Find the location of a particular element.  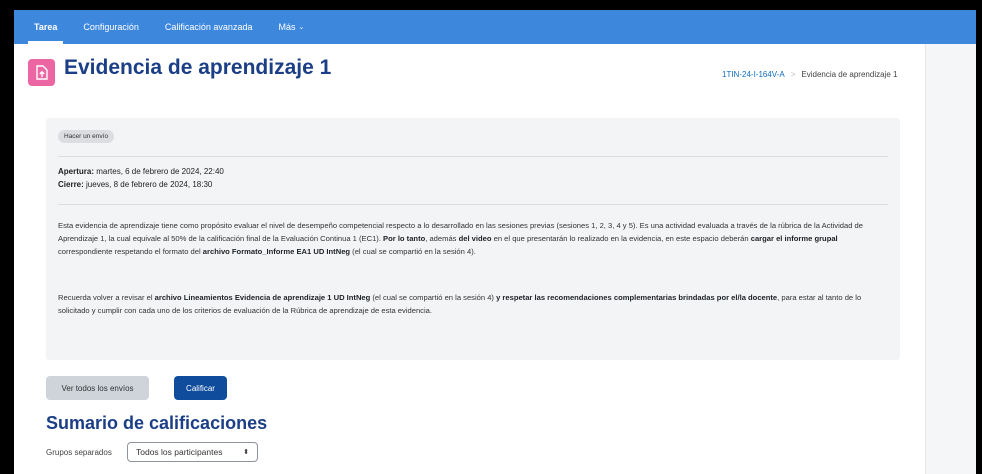

opening-value: martes, 6 de febrero de 2024, 22:40 is located at coordinates (159, 171).